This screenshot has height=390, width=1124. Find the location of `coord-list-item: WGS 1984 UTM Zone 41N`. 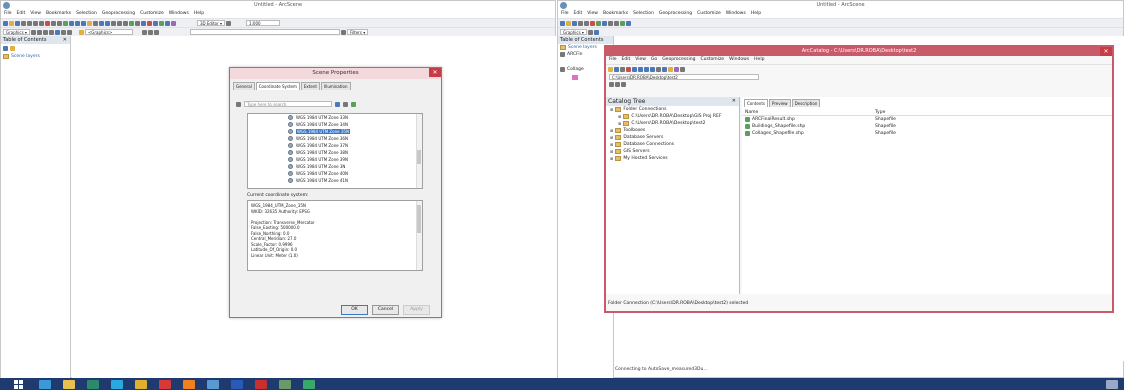

coord-list-item: WGS 1984 UTM Zone 41N is located at coordinates (335, 180).